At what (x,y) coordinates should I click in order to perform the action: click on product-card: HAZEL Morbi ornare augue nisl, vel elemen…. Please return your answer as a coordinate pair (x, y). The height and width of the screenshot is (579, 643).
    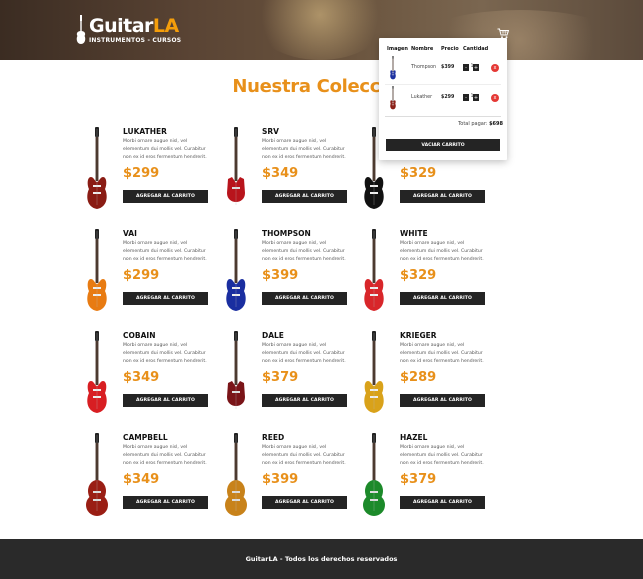
    Looking at the image, I should click on (424, 478).